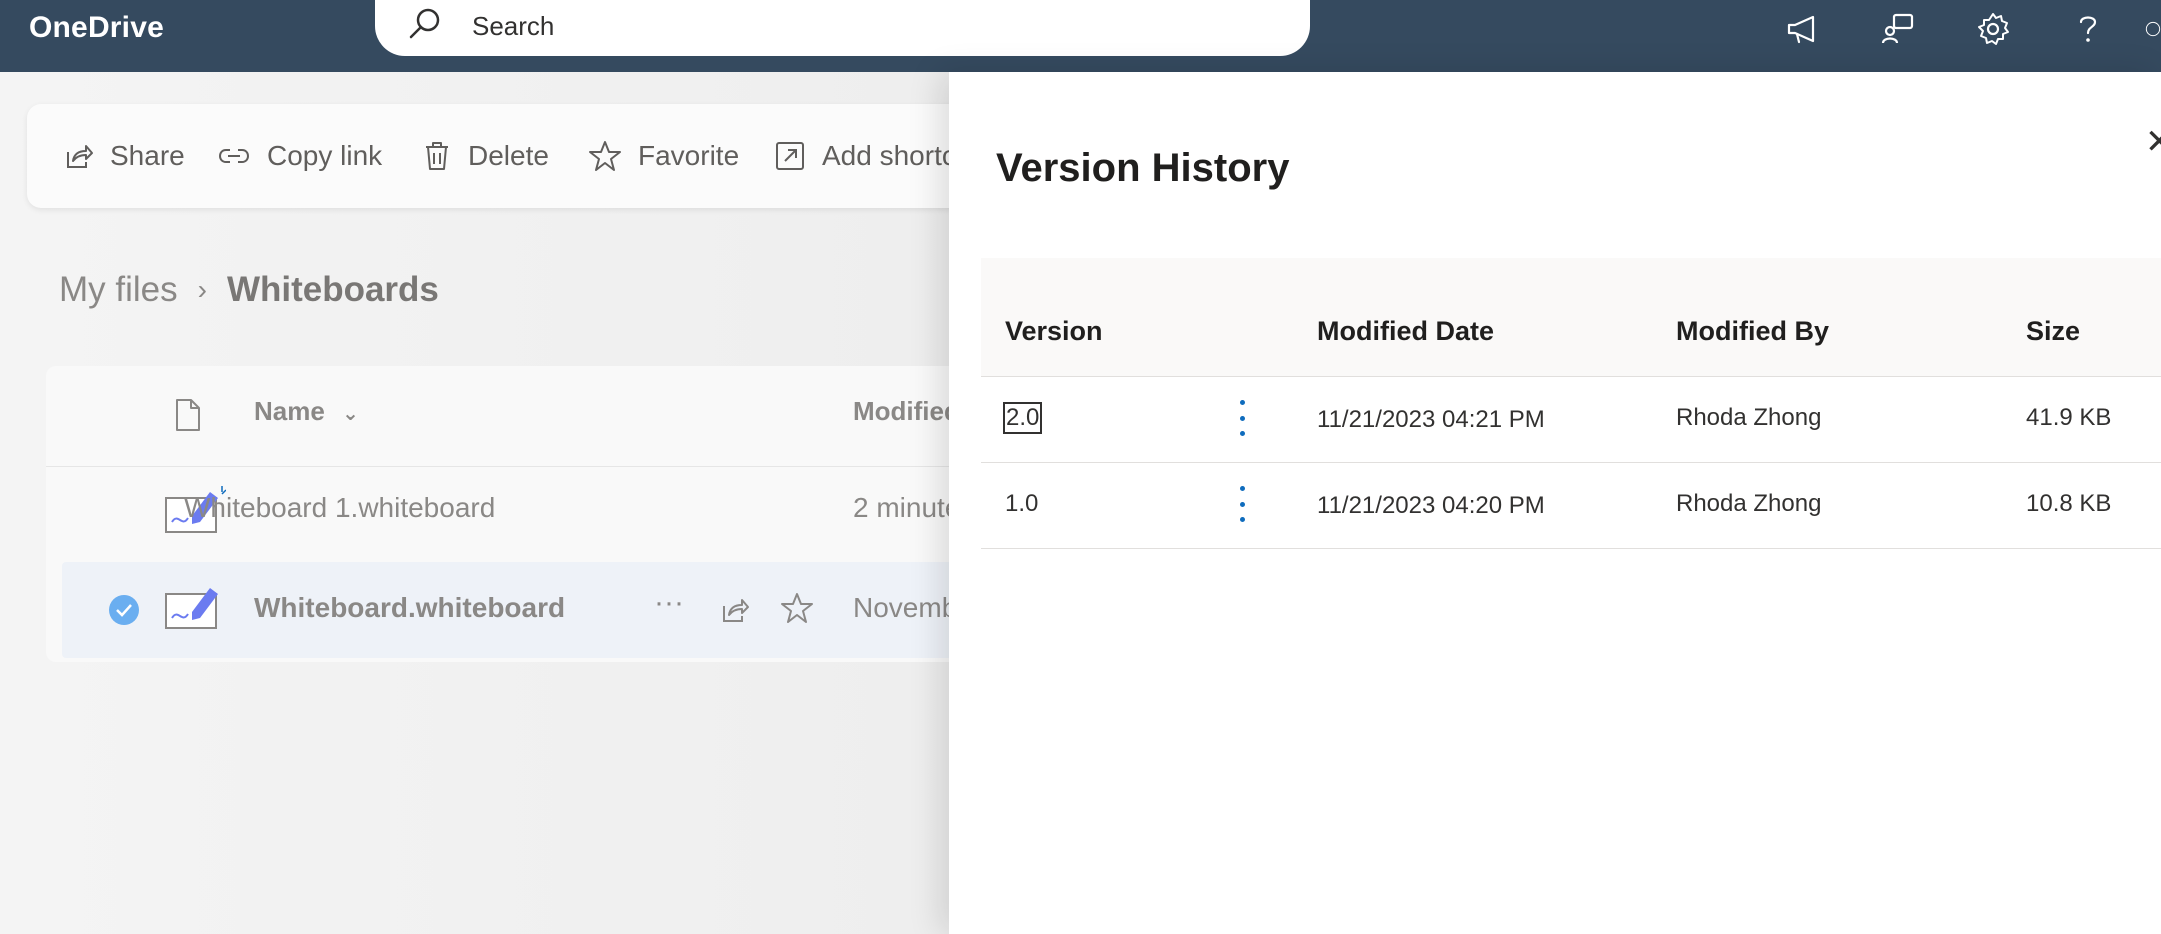 The image size is (2161, 934). What do you see at coordinates (289, 411) in the screenshot?
I see `column-name-label: Name` at bounding box center [289, 411].